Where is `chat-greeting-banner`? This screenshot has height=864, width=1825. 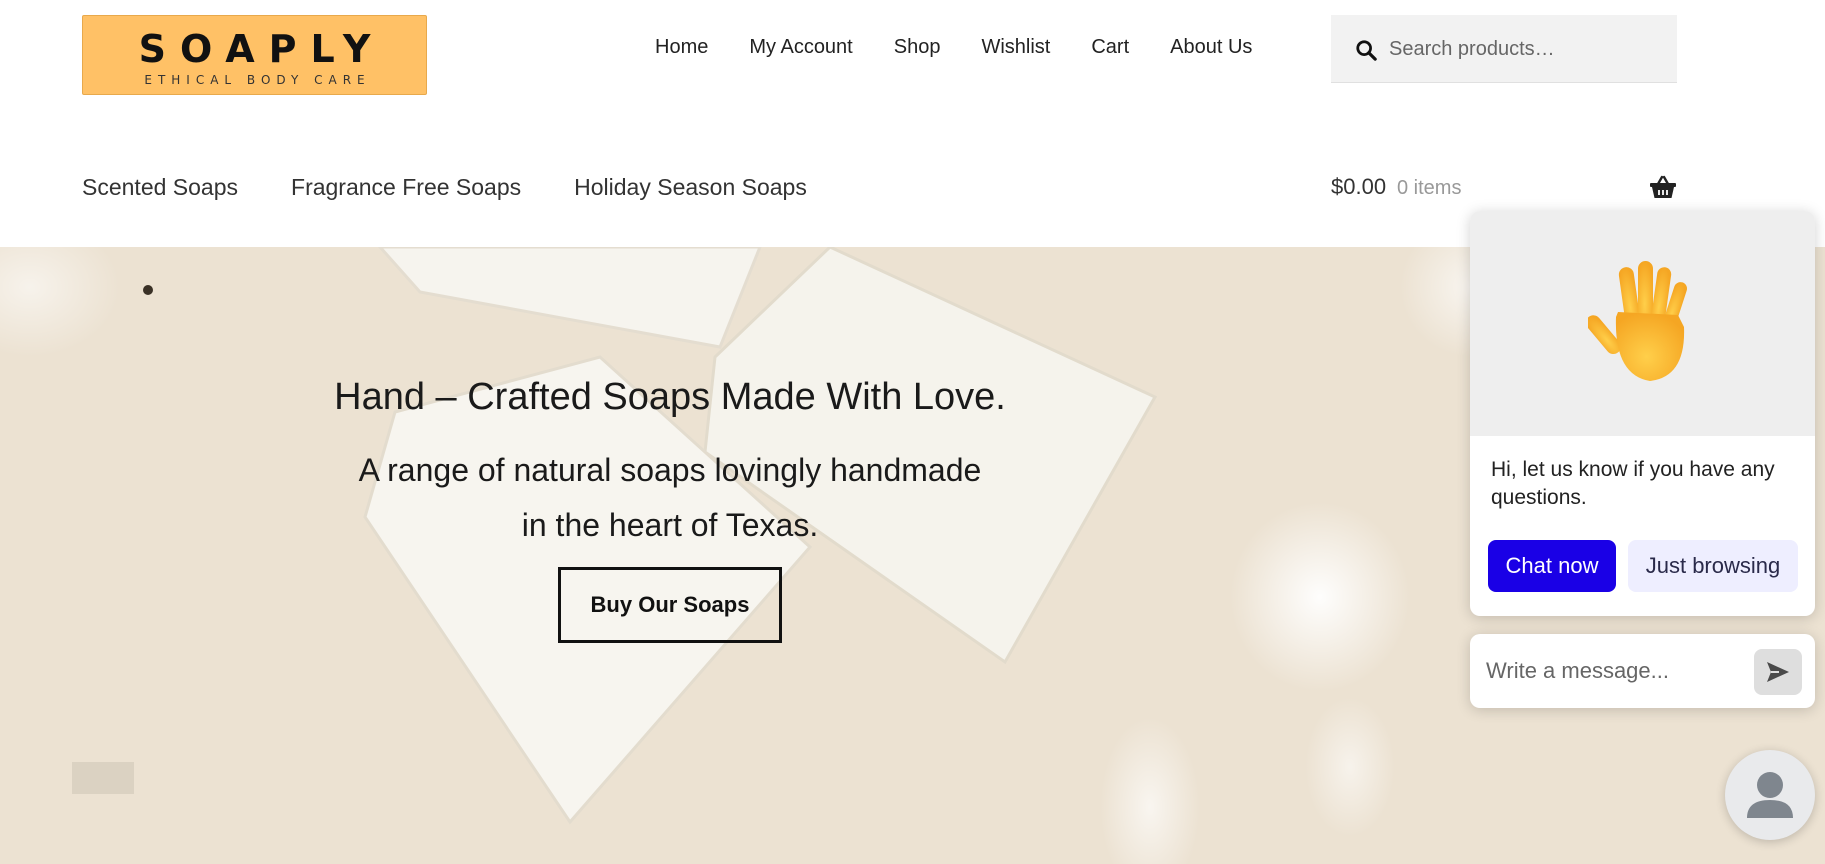 chat-greeting-banner is located at coordinates (1642, 323).